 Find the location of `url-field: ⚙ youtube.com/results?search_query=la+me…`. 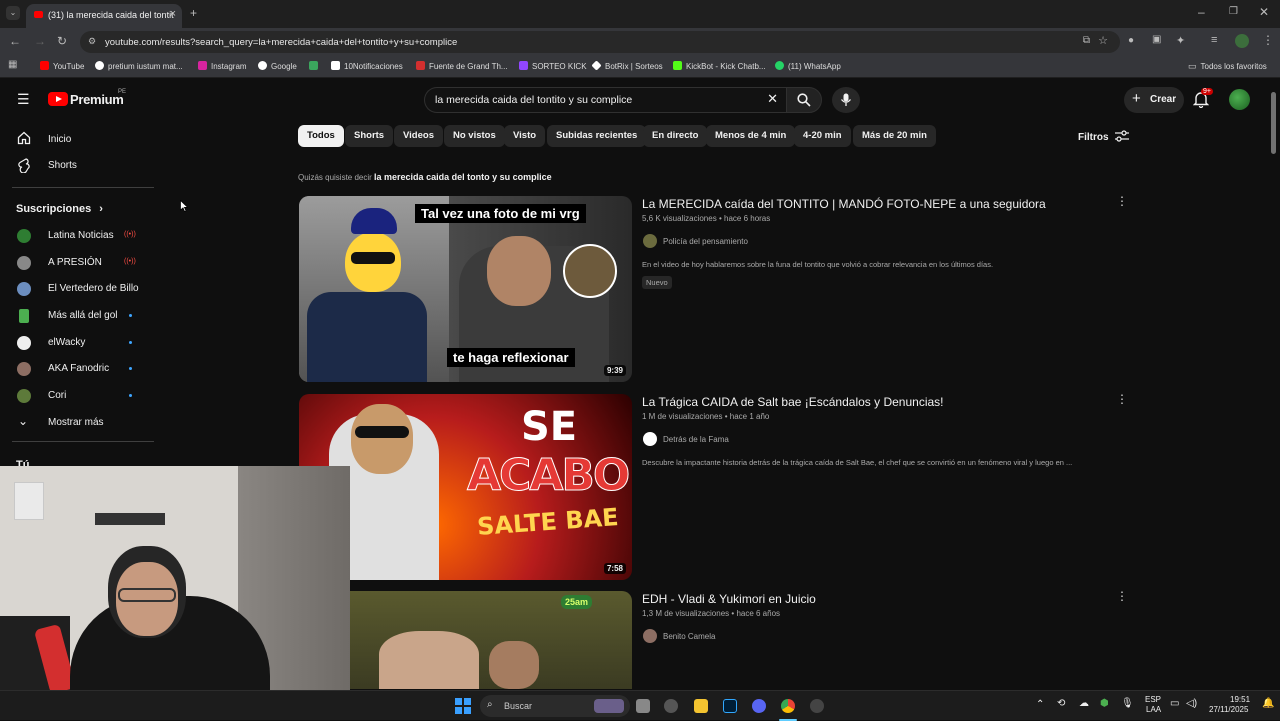

url-field: ⚙ youtube.com/results?search_query=la+me… is located at coordinates (600, 42).